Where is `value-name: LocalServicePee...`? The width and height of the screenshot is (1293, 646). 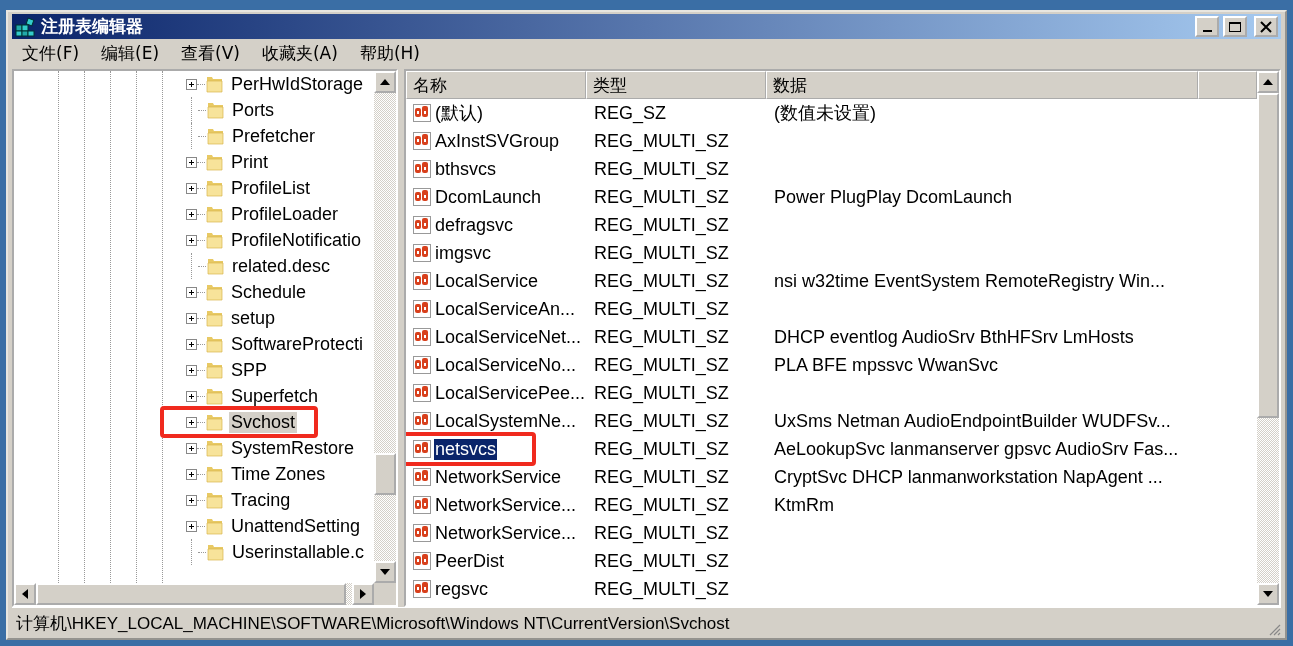
value-name: LocalServicePee... is located at coordinates (510, 393).